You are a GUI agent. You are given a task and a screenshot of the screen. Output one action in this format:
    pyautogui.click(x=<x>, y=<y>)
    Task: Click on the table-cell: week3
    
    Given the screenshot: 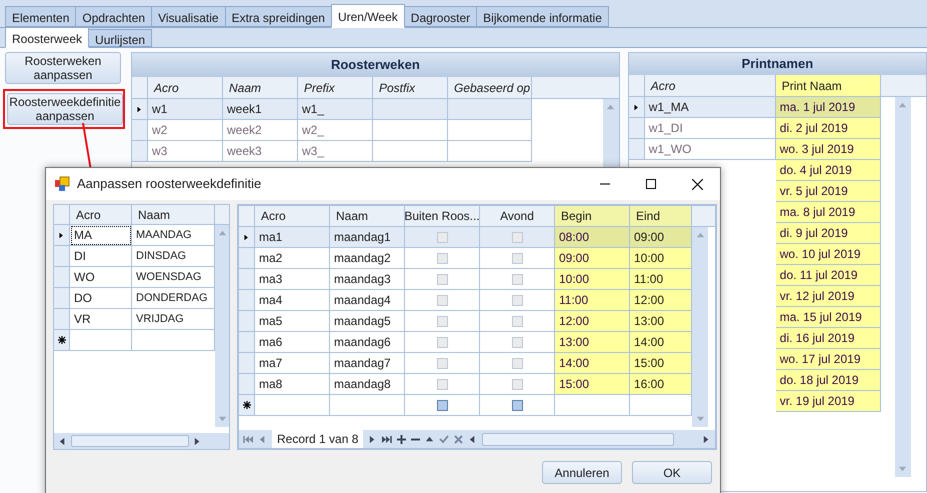 What is the action you would take?
    pyautogui.click(x=260, y=151)
    